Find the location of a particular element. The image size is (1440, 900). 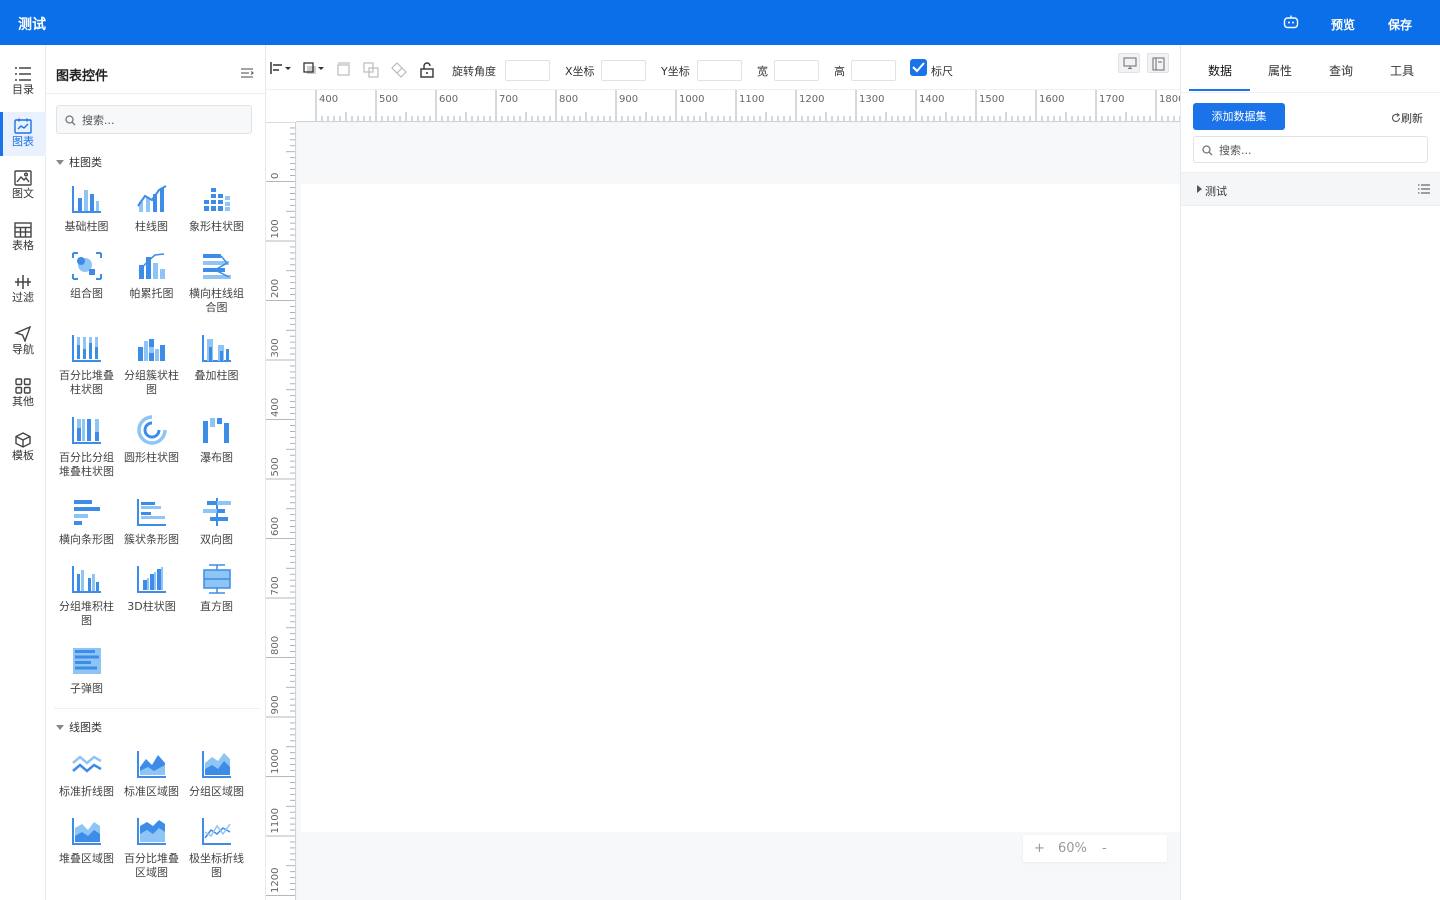

widget-label: 簇状条形图 is located at coordinates (151, 539).